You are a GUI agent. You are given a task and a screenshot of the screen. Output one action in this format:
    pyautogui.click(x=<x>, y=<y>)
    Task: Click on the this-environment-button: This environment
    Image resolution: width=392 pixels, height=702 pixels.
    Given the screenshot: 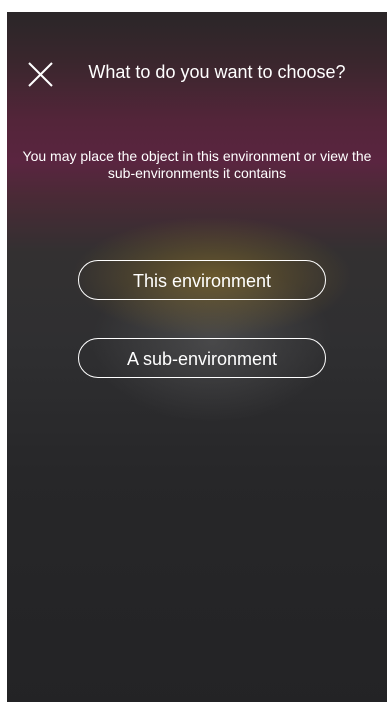 What is the action you would take?
    pyautogui.click(x=202, y=280)
    